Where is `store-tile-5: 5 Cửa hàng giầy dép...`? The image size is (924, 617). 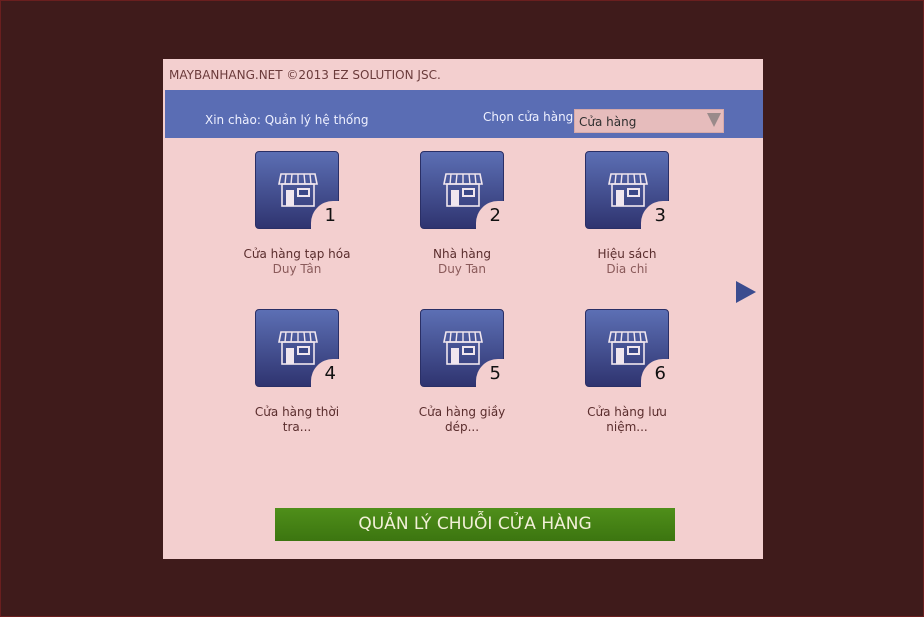 store-tile-5: 5 Cửa hàng giầy dép... is located at coordinates (462, 372).